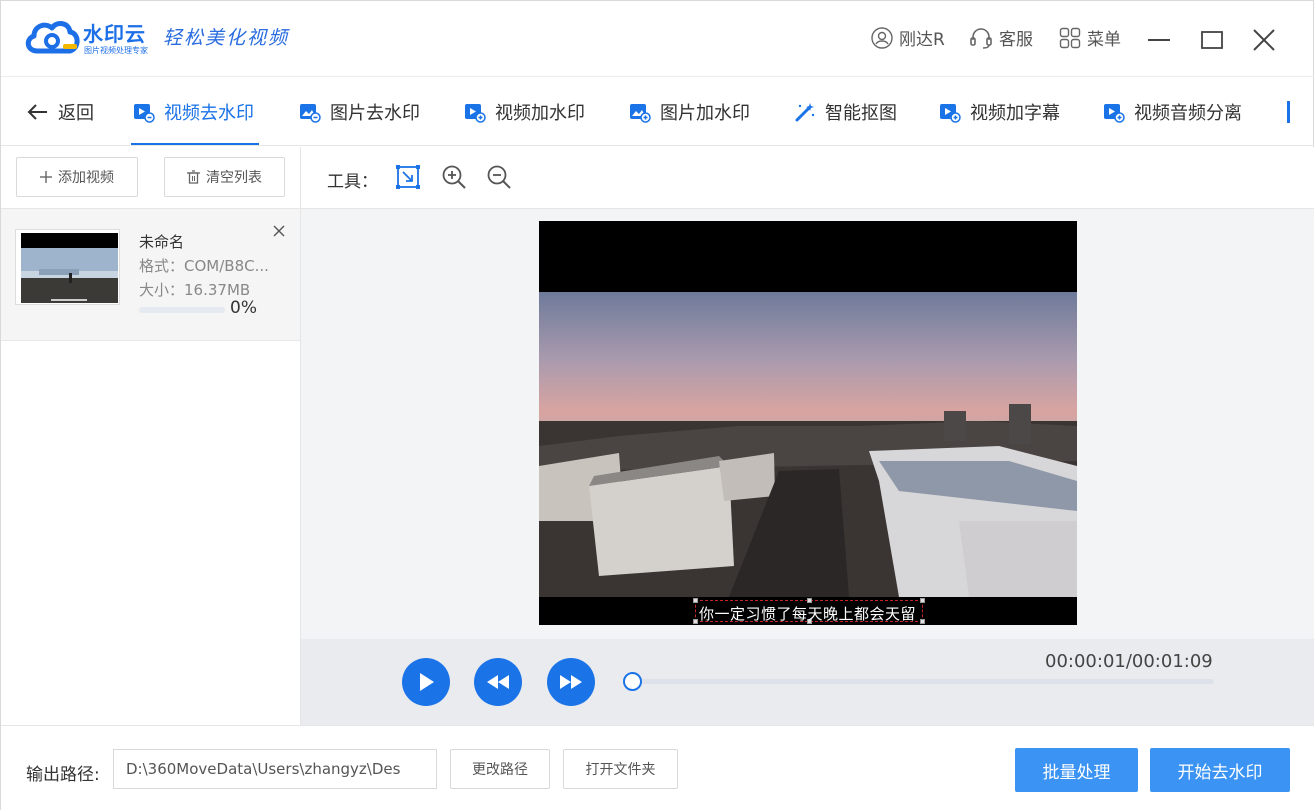  Describe the element at coordinates (76, 113) in the screenshot. I see `back-label: 返回` at that location.